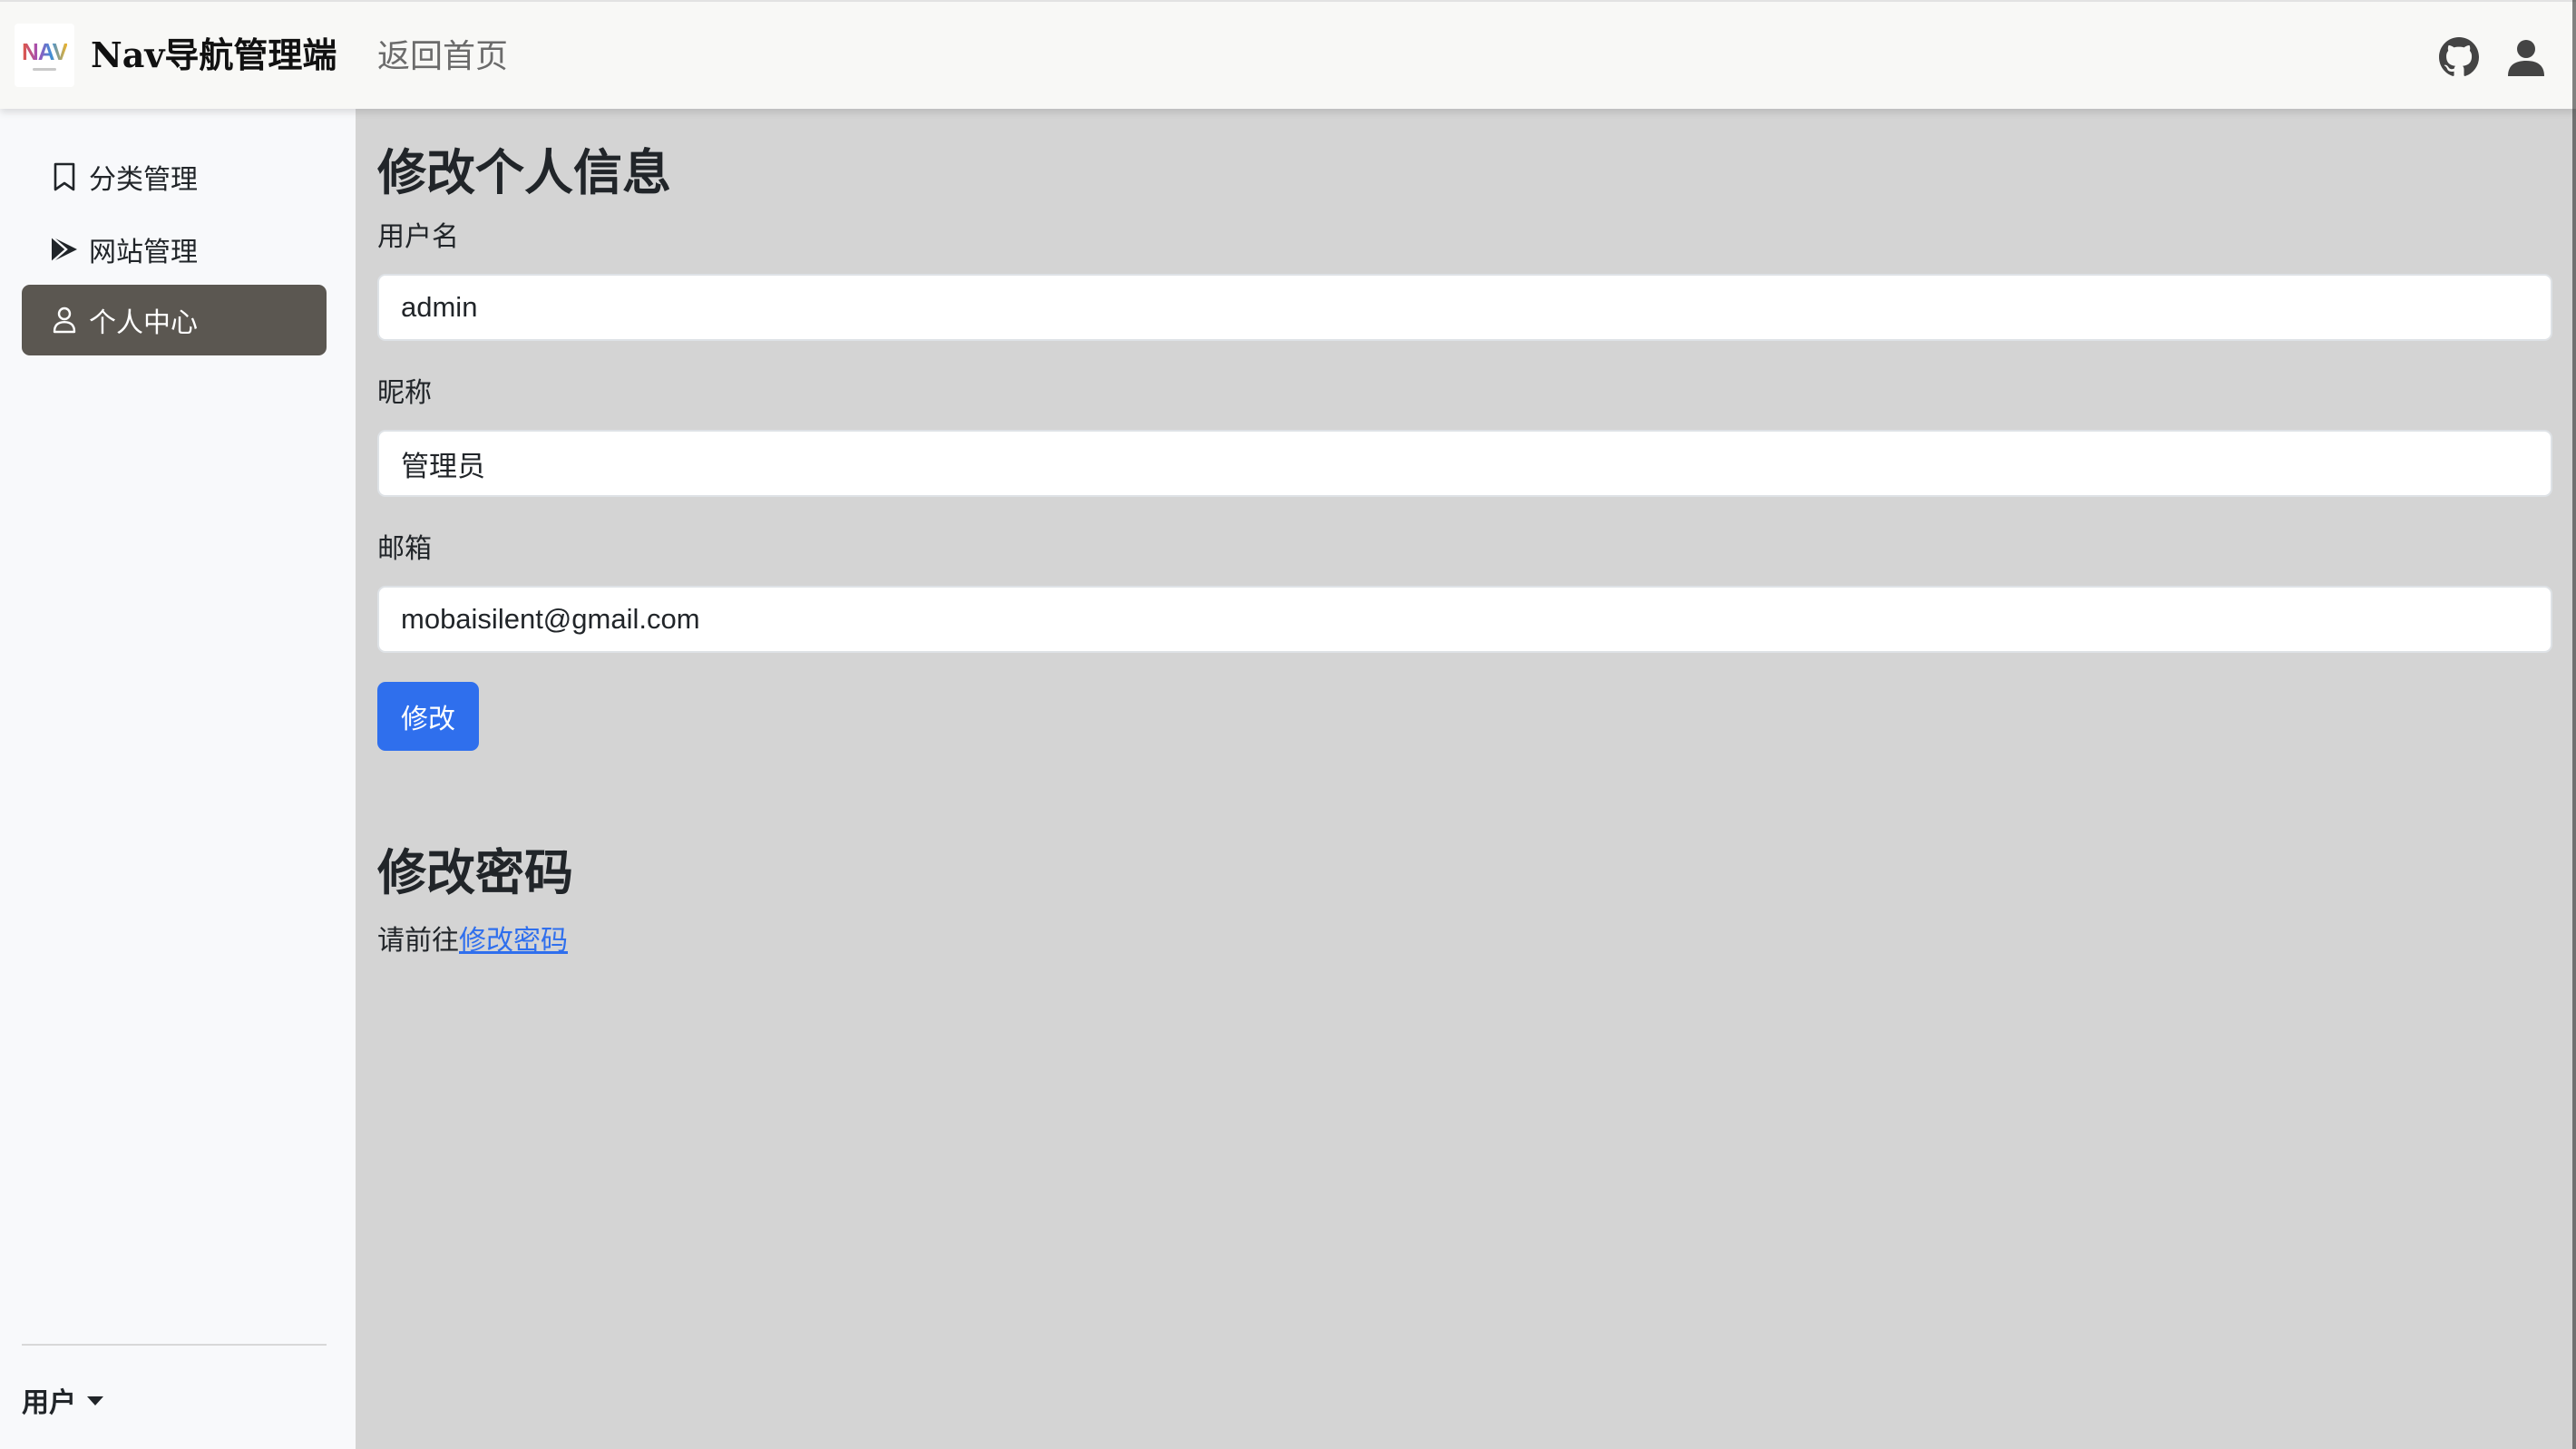  I want to click on sidebar-item-profile: 个人中心, so click(174, 320).